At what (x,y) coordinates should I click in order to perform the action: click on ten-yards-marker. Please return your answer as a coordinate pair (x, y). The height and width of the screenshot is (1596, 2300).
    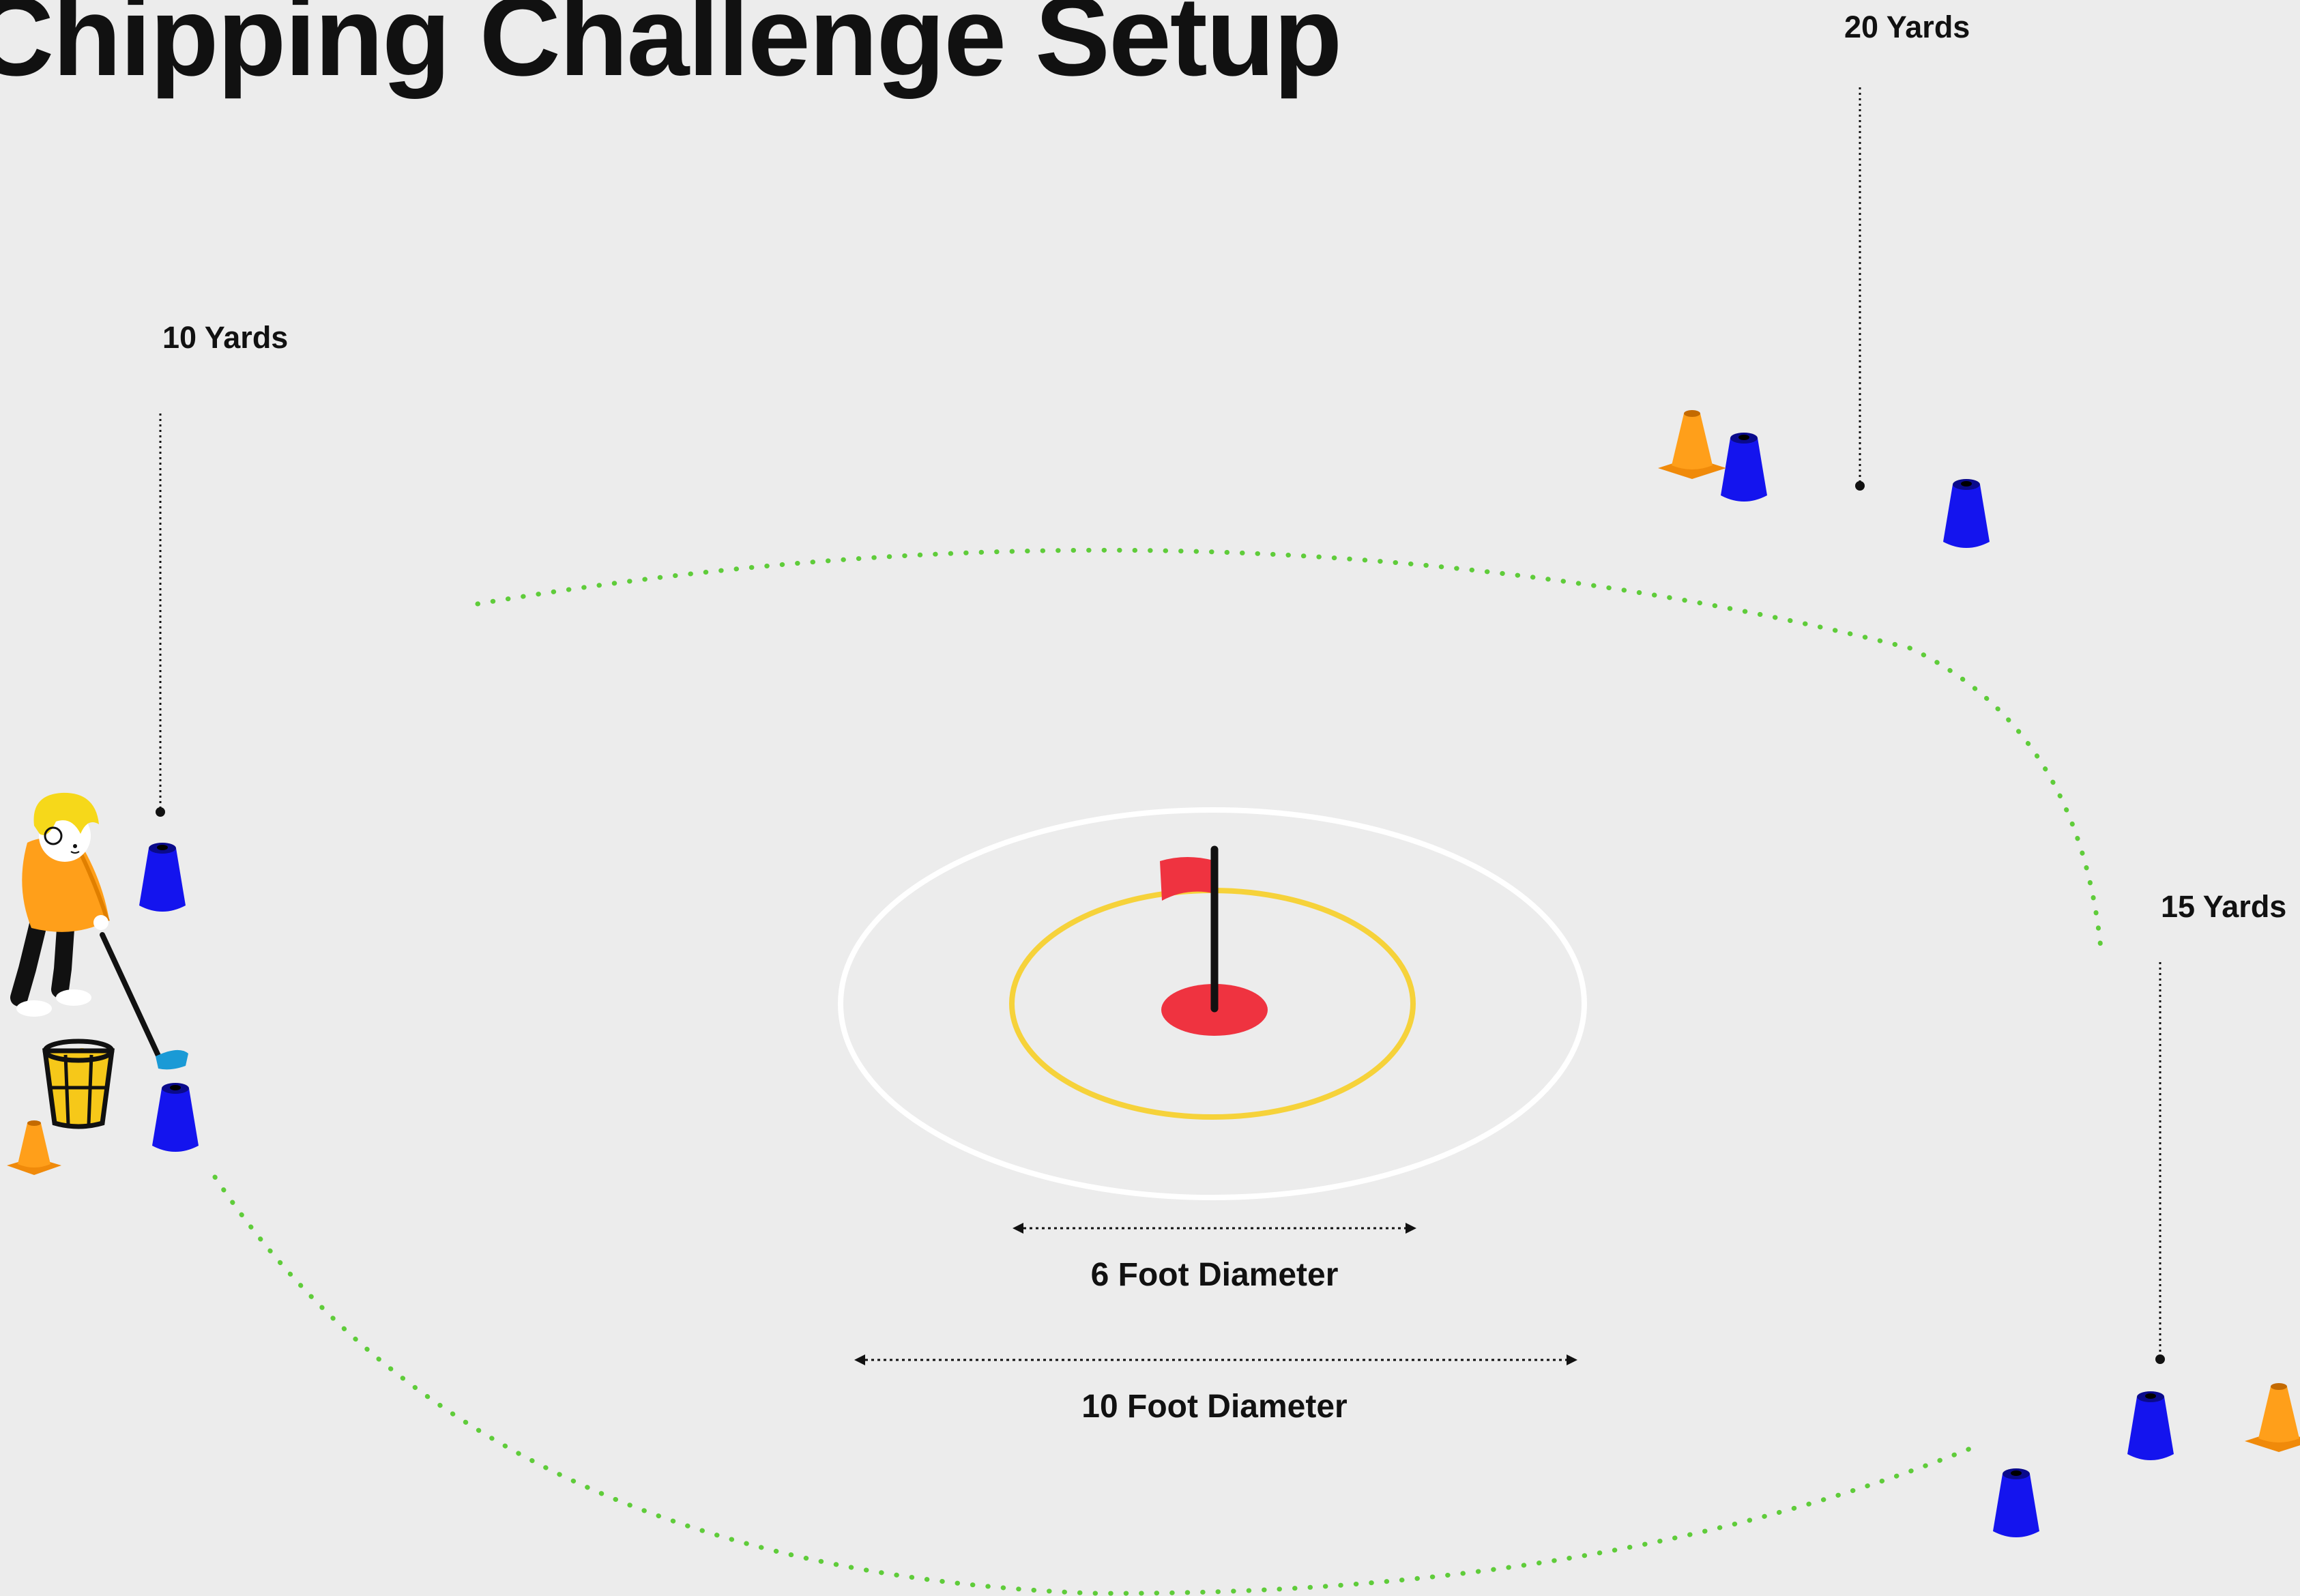
    Looking at the image, I should click on (160, 615).